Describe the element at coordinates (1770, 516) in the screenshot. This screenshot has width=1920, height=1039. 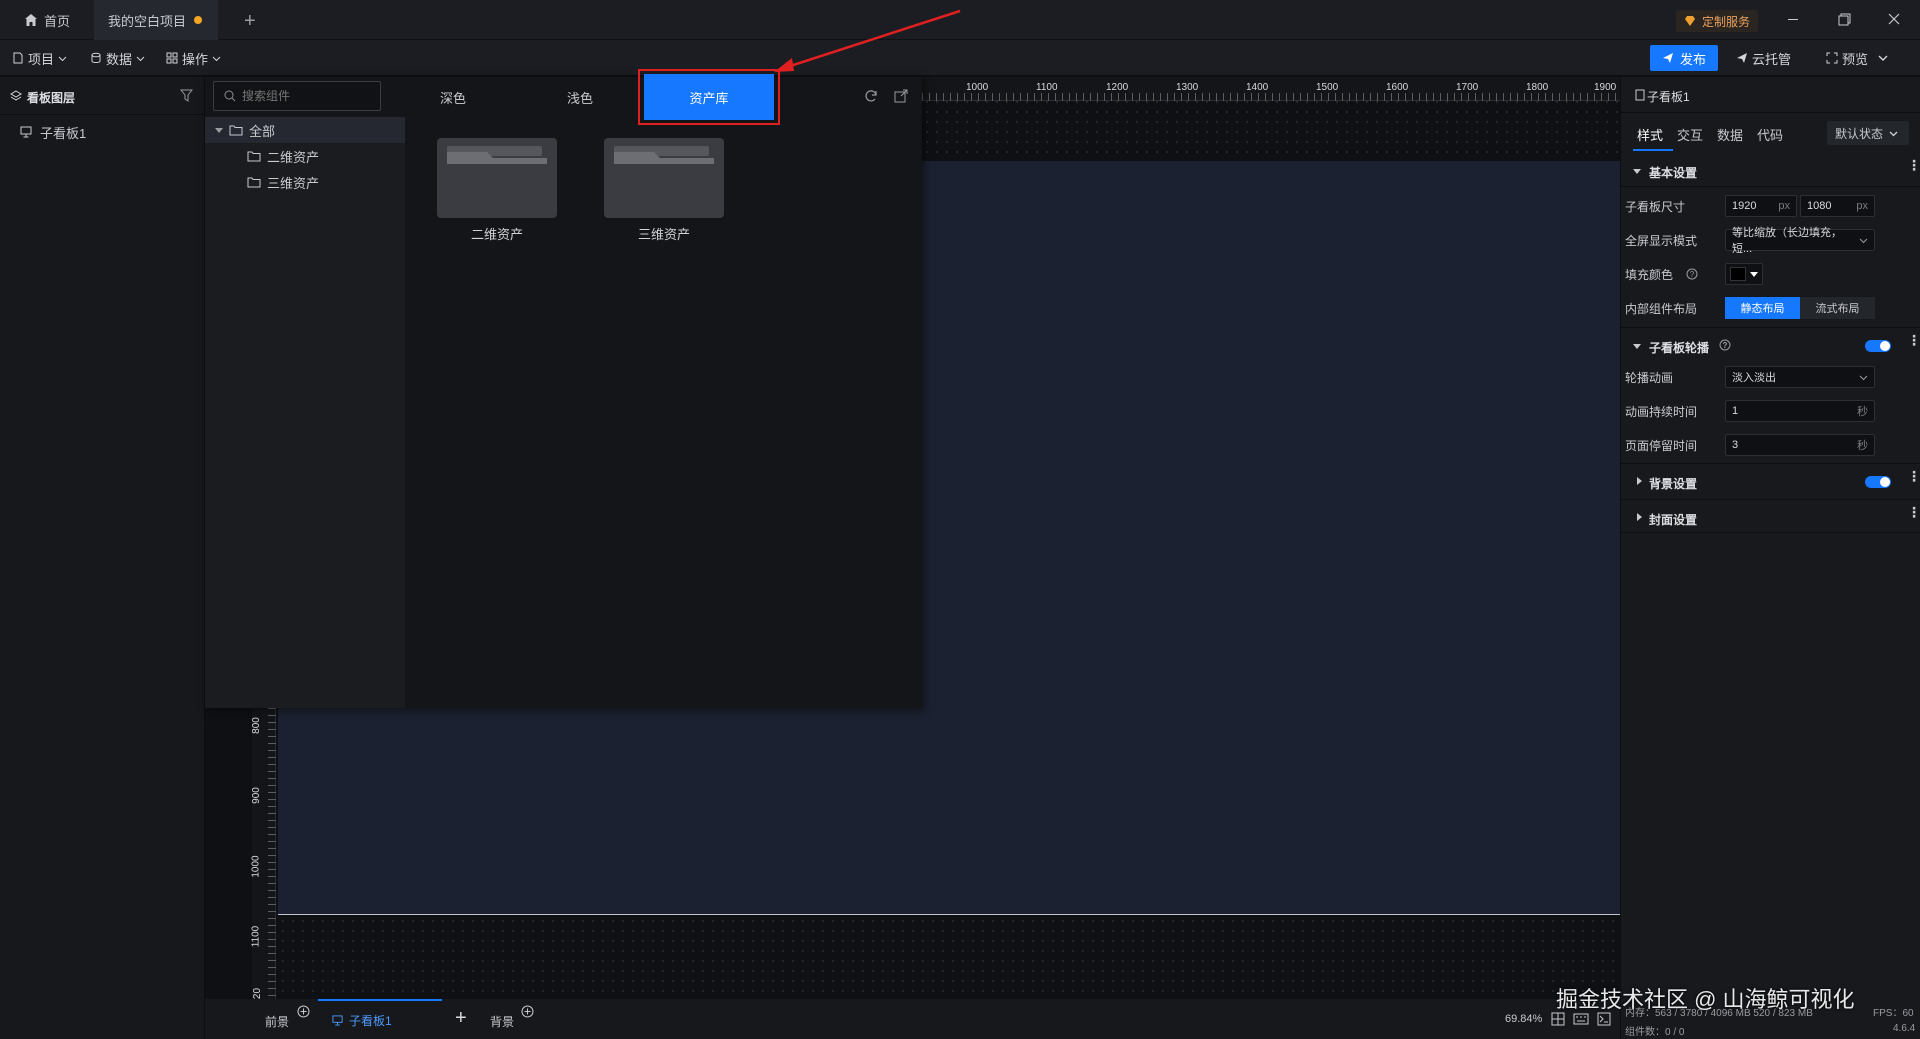
I see `section-cover-settings: 封面设置 ⋮` at that location.